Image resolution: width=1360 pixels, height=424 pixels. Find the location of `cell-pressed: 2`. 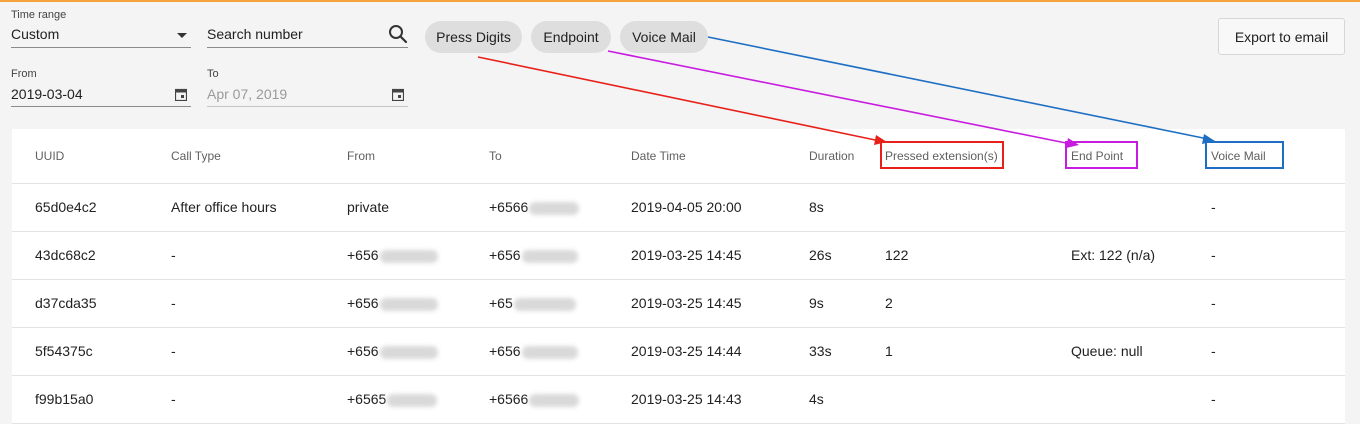

cell-pressed: 2 is located at coordinates (889, 303).